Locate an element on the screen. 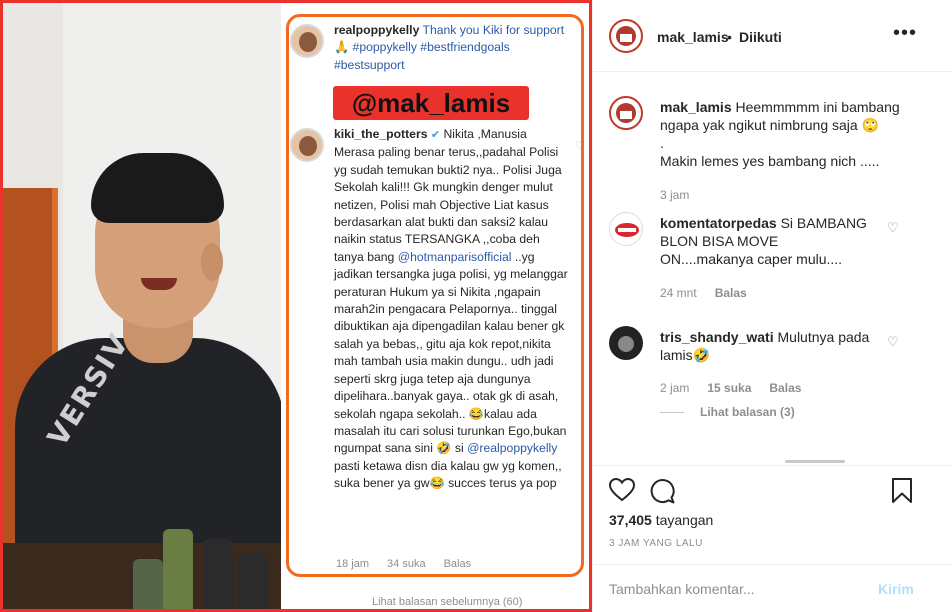 Image resolution: width=952 pixels, height=612 pixels. comment-username: mak_lamis is located at coordinates (696, 107).